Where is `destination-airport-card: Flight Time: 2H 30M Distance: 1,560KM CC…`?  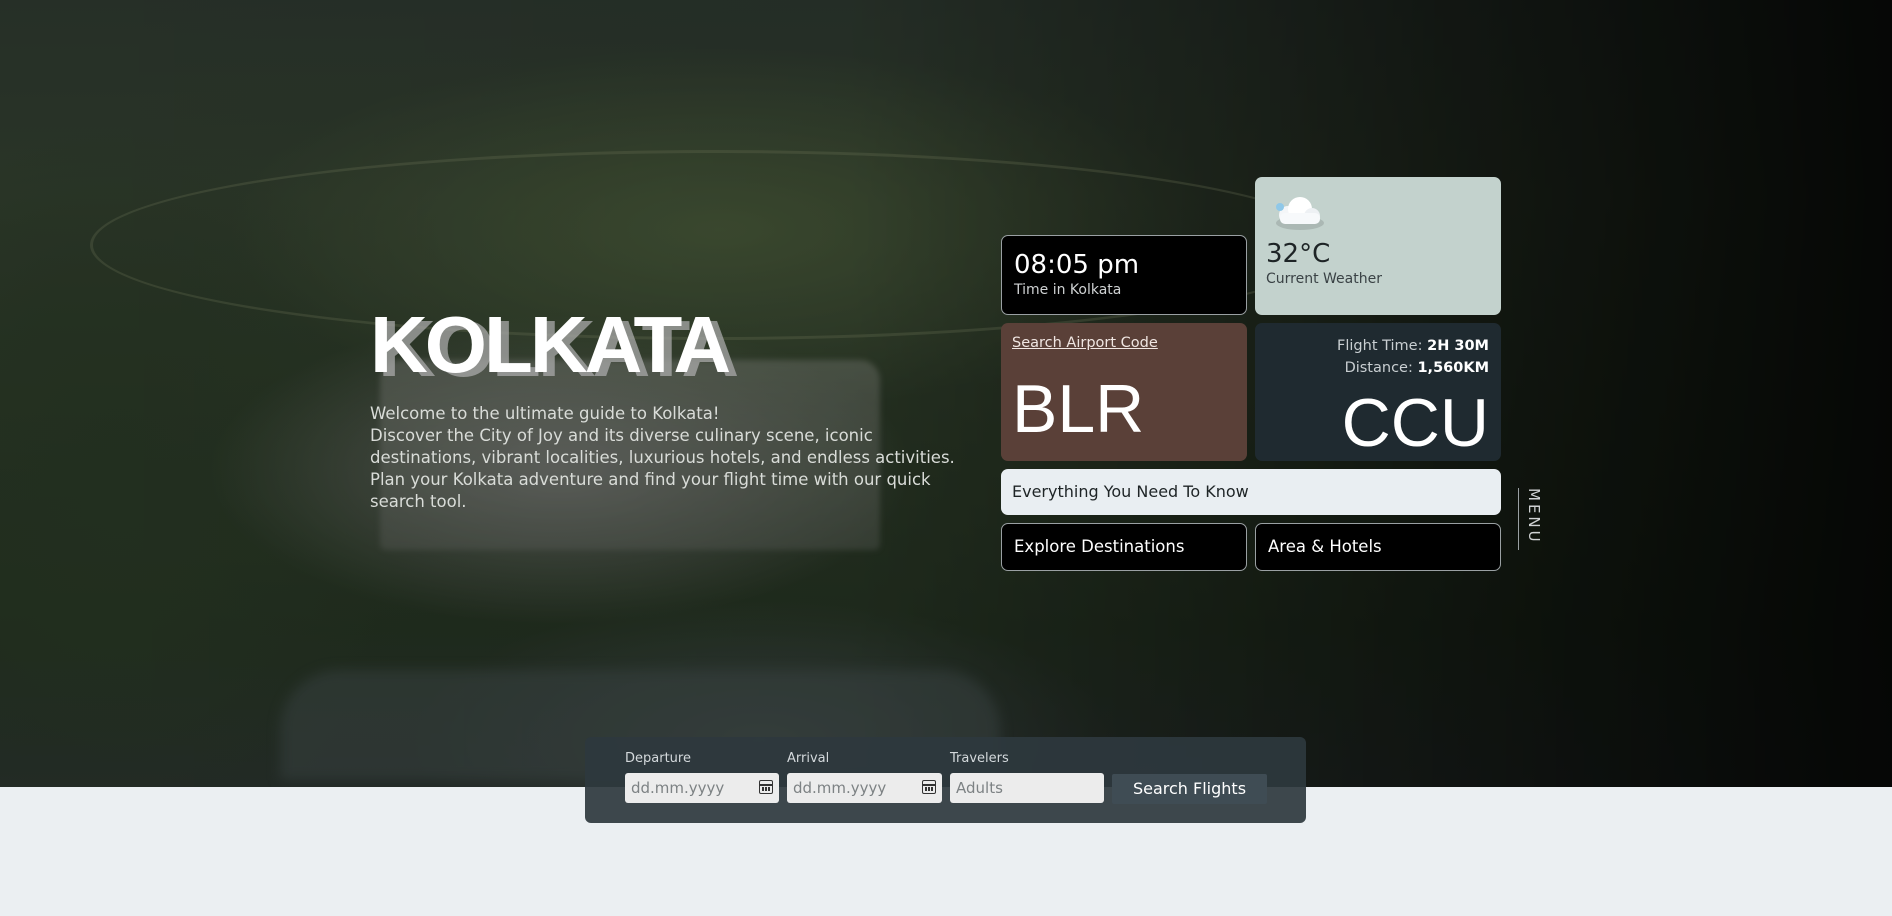
destination-airport-card: Flight Time: 2H 30M Distance: 1,560KM CC… is located at coordinates (1378, 392).